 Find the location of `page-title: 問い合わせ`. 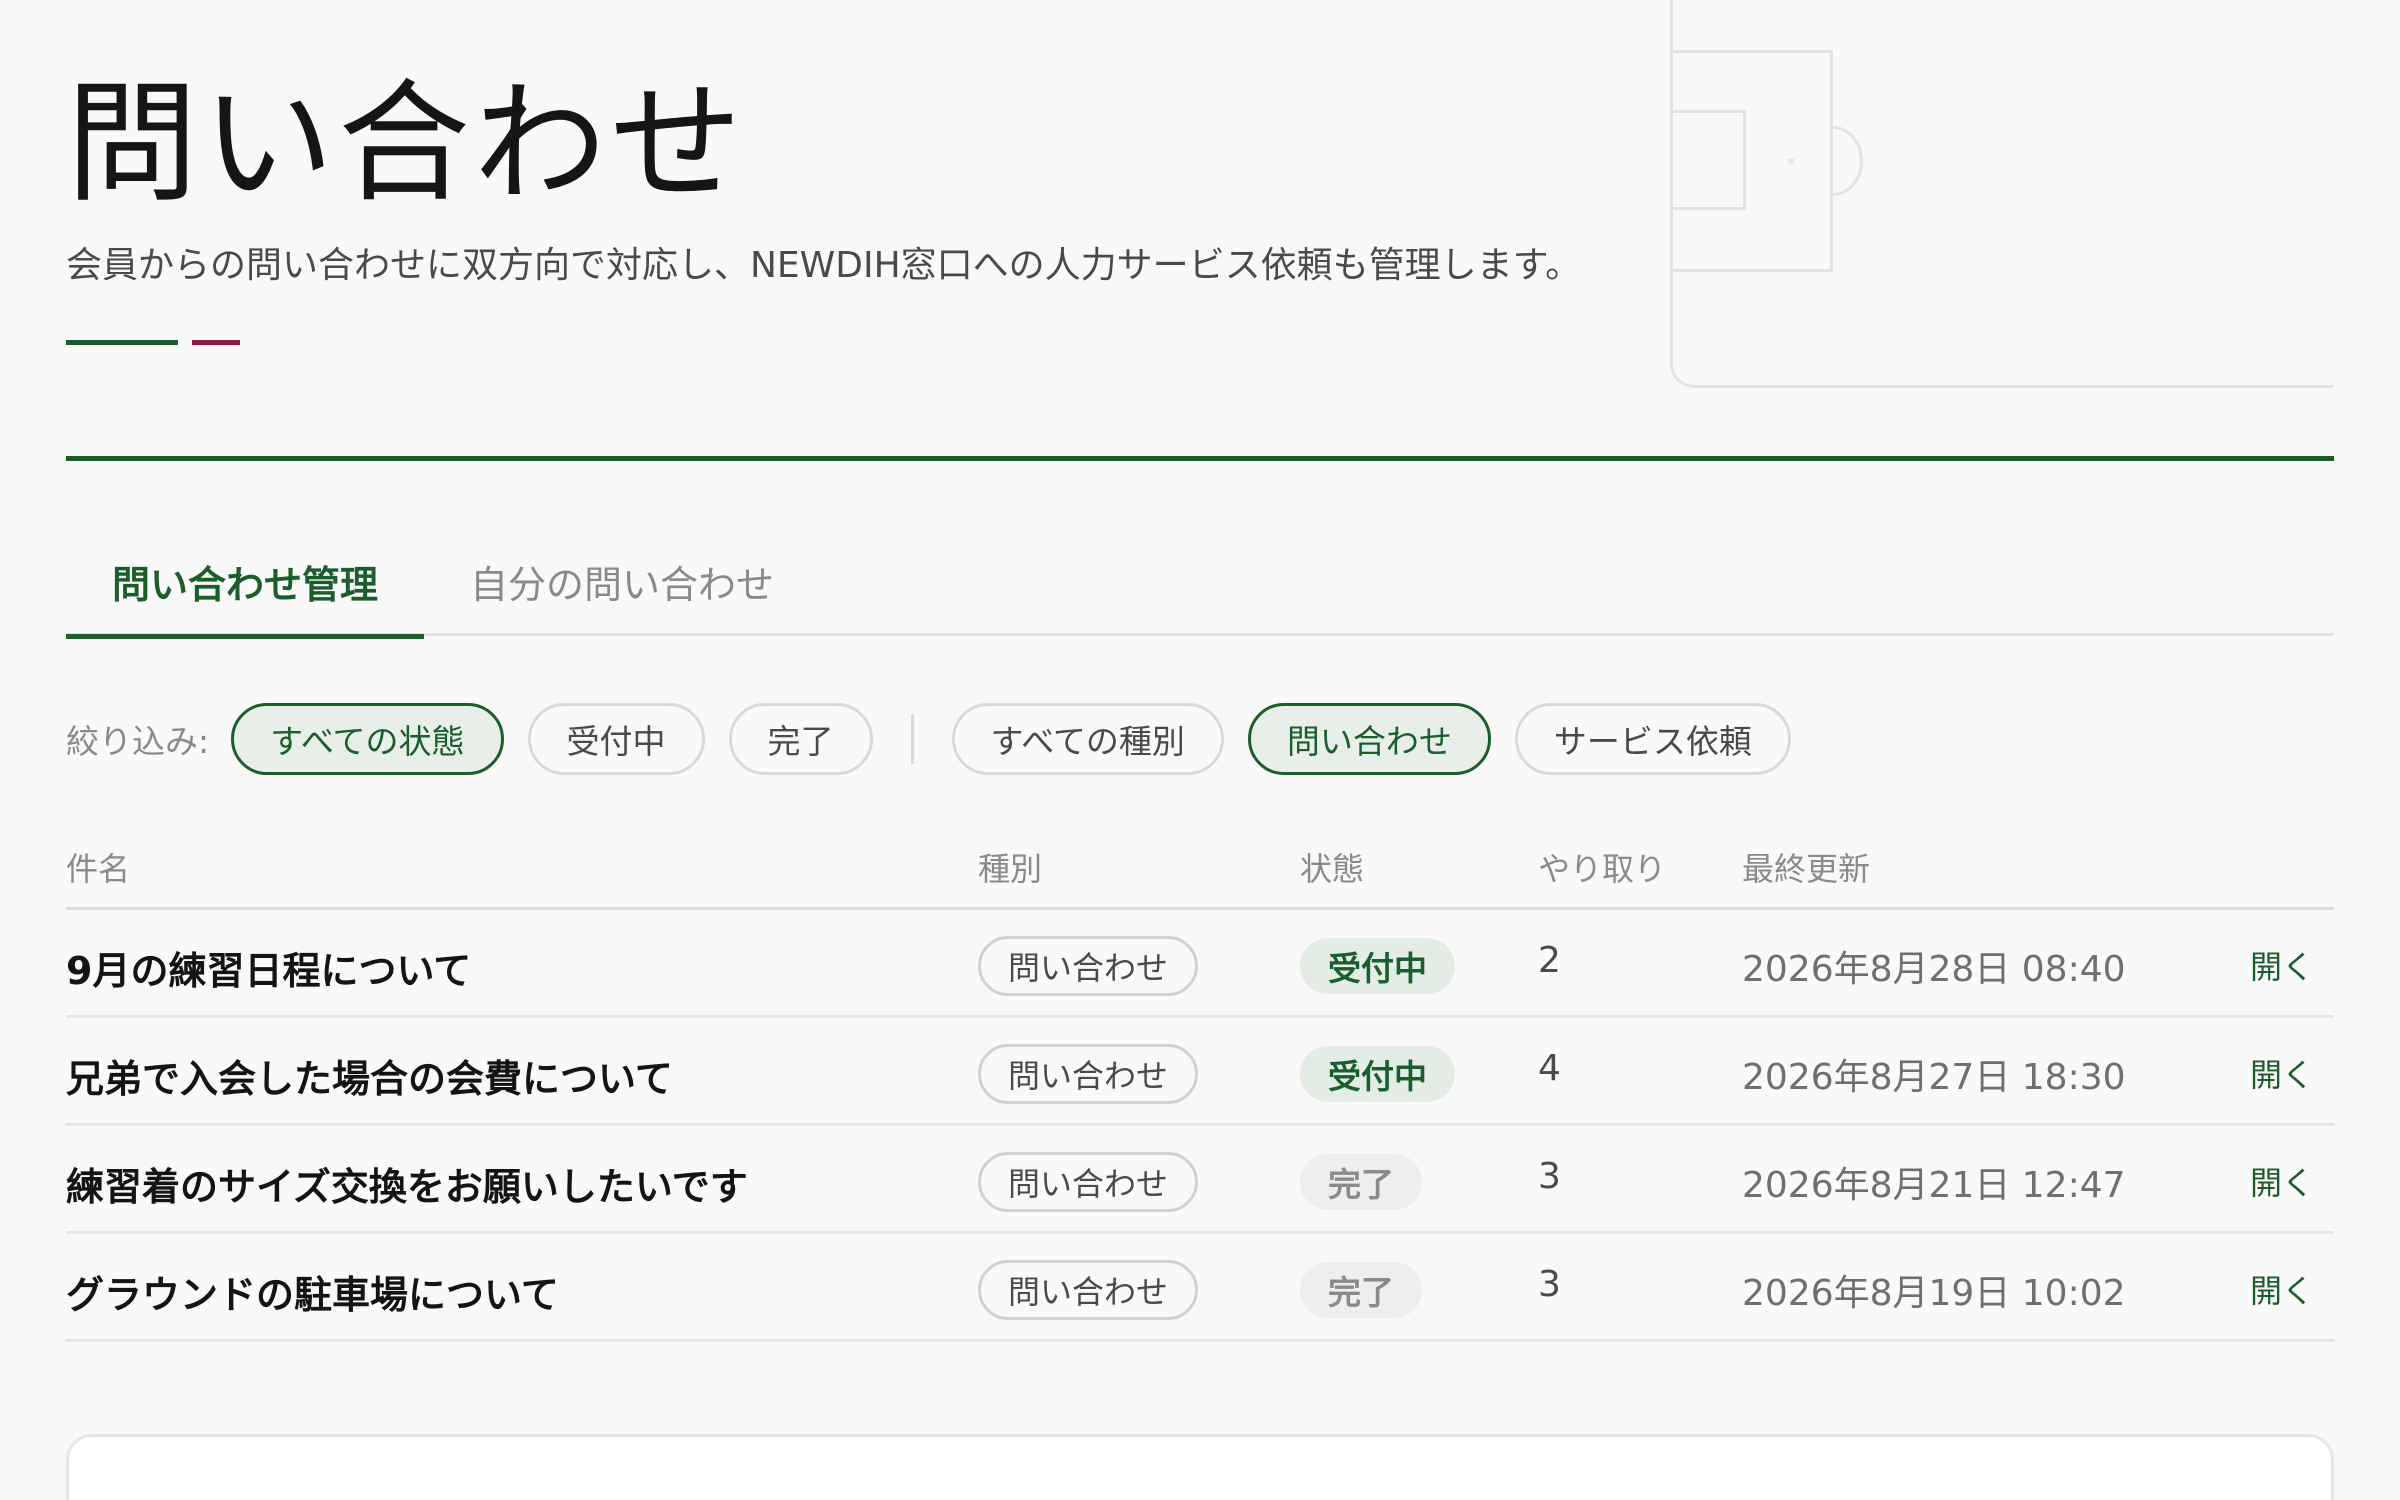

page-title: 問い合わせ is located at coordinates (406, 144).